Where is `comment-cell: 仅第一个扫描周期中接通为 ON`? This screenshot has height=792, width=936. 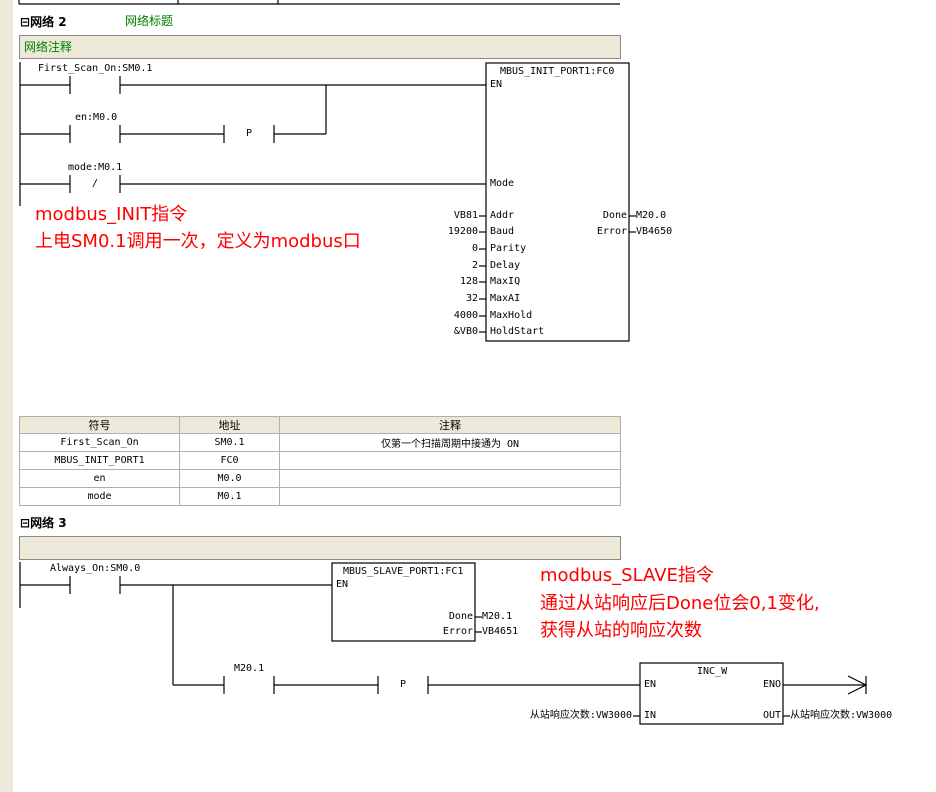 comment-cell: 仅第一个扫描周期中接通为 ON is located at coordinates (450, 442).